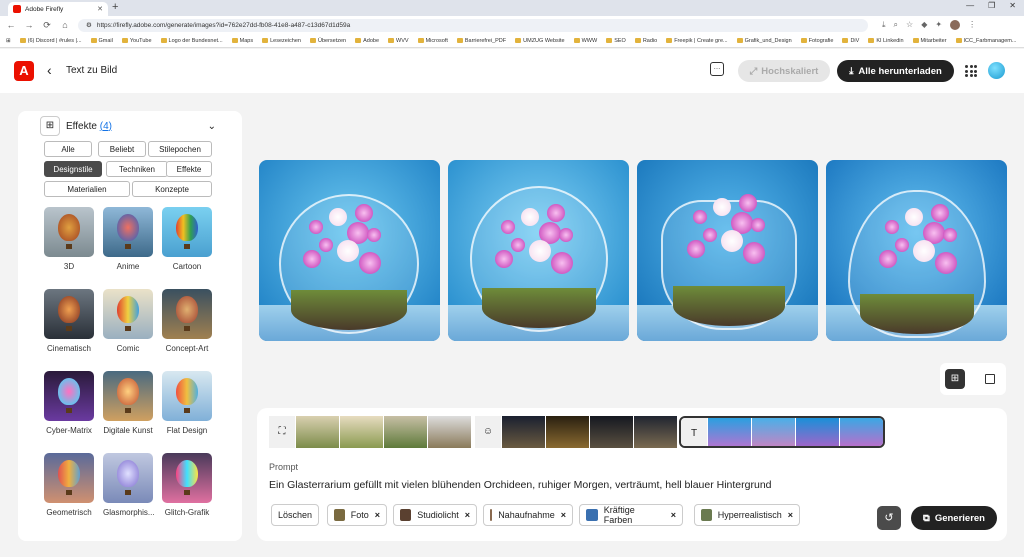 The image size is (1024, 557). I want to click on style-tag: Foto ×, so click(357, 515).